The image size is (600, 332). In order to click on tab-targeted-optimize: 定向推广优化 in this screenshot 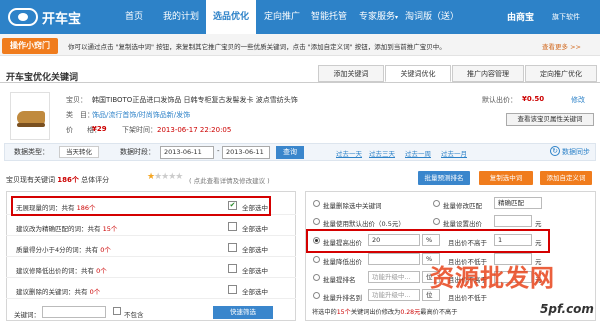, I will do `click(561, 73)`.